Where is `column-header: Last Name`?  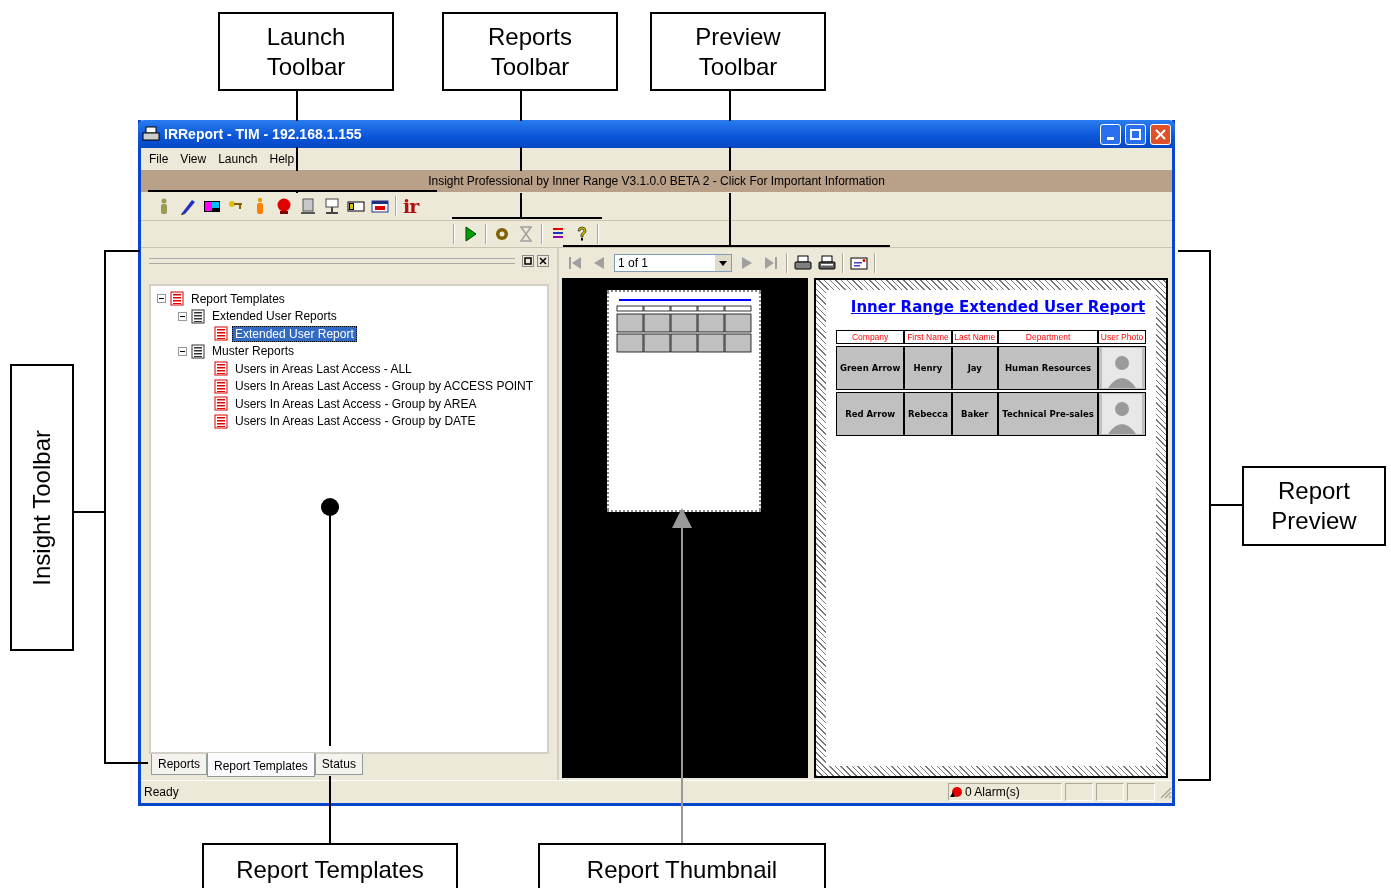
column-header: Last Name is located at coordinates (974, 337).